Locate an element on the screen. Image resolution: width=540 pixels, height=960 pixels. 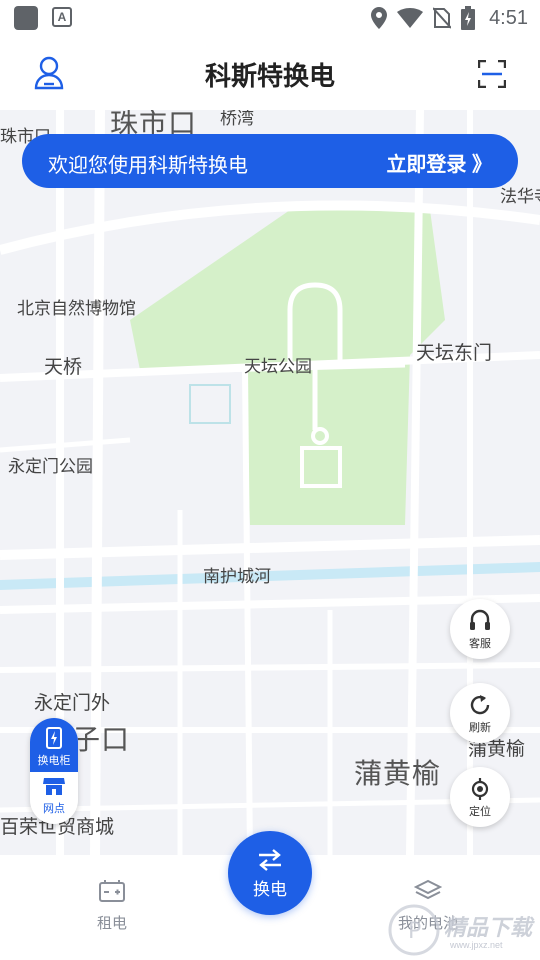
no-sim-icon is located at coordinates (442, 18).